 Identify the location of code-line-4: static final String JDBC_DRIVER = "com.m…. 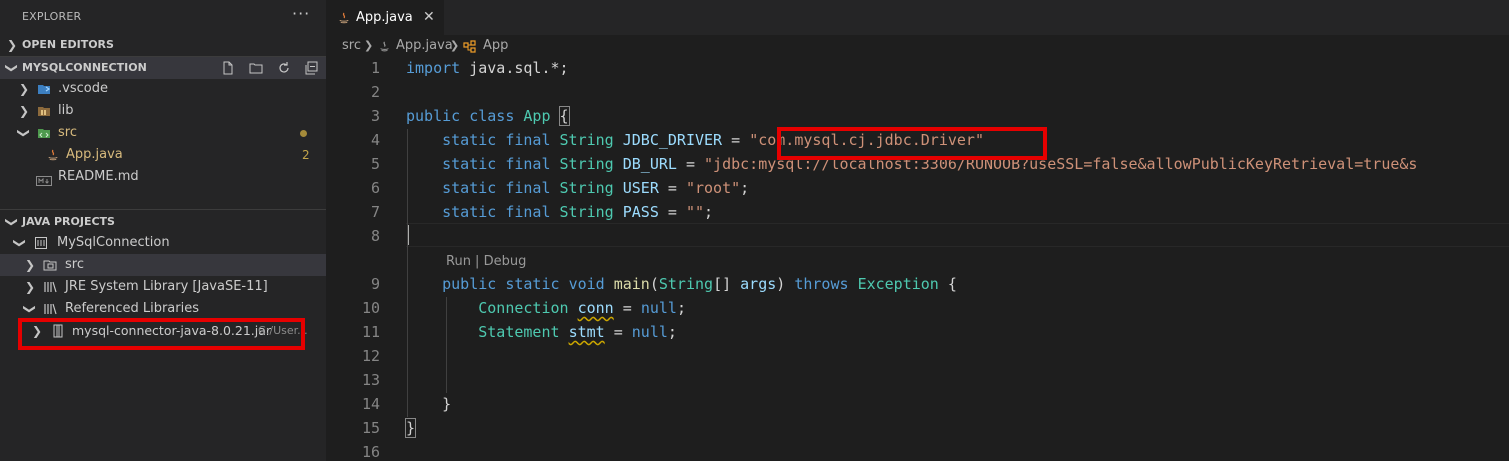
(713, 140).